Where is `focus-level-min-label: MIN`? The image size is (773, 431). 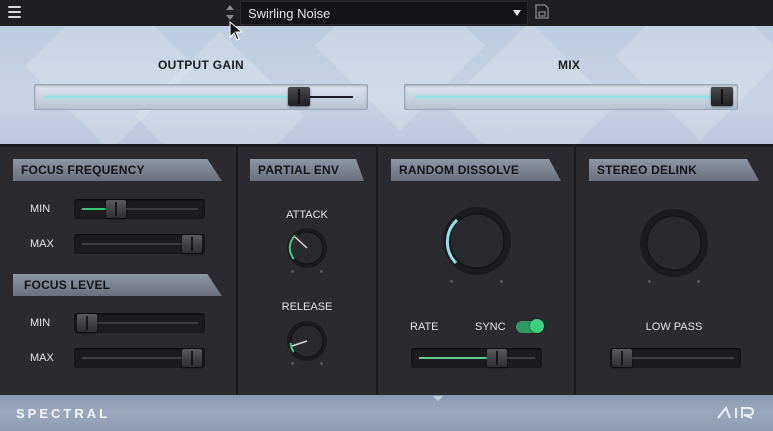 focus-level-min-label: MIN is located at coordinates (40, 323).